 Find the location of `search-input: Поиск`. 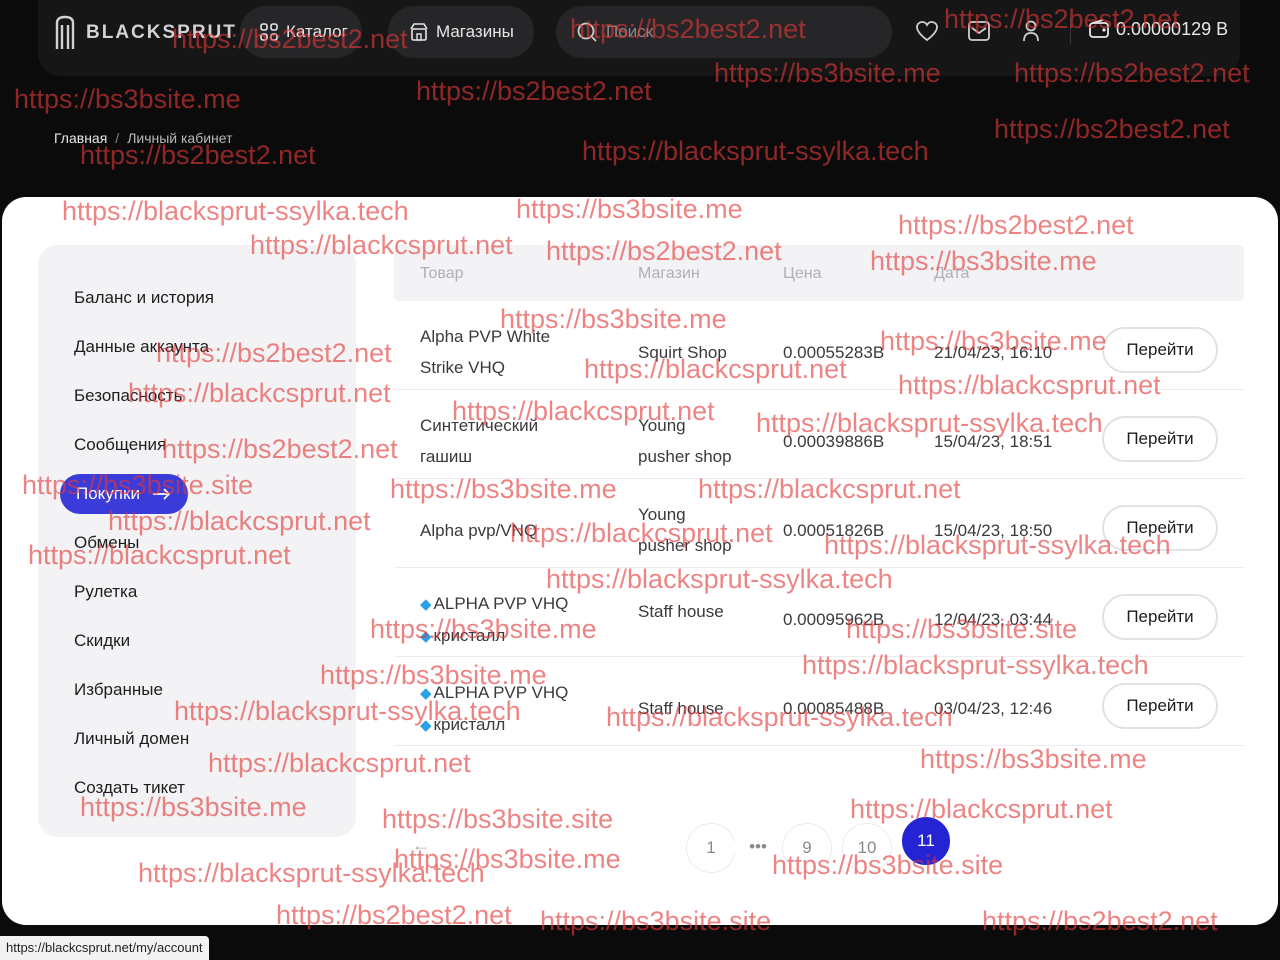

search-input: Поиск is located at coordinates (724, 32).